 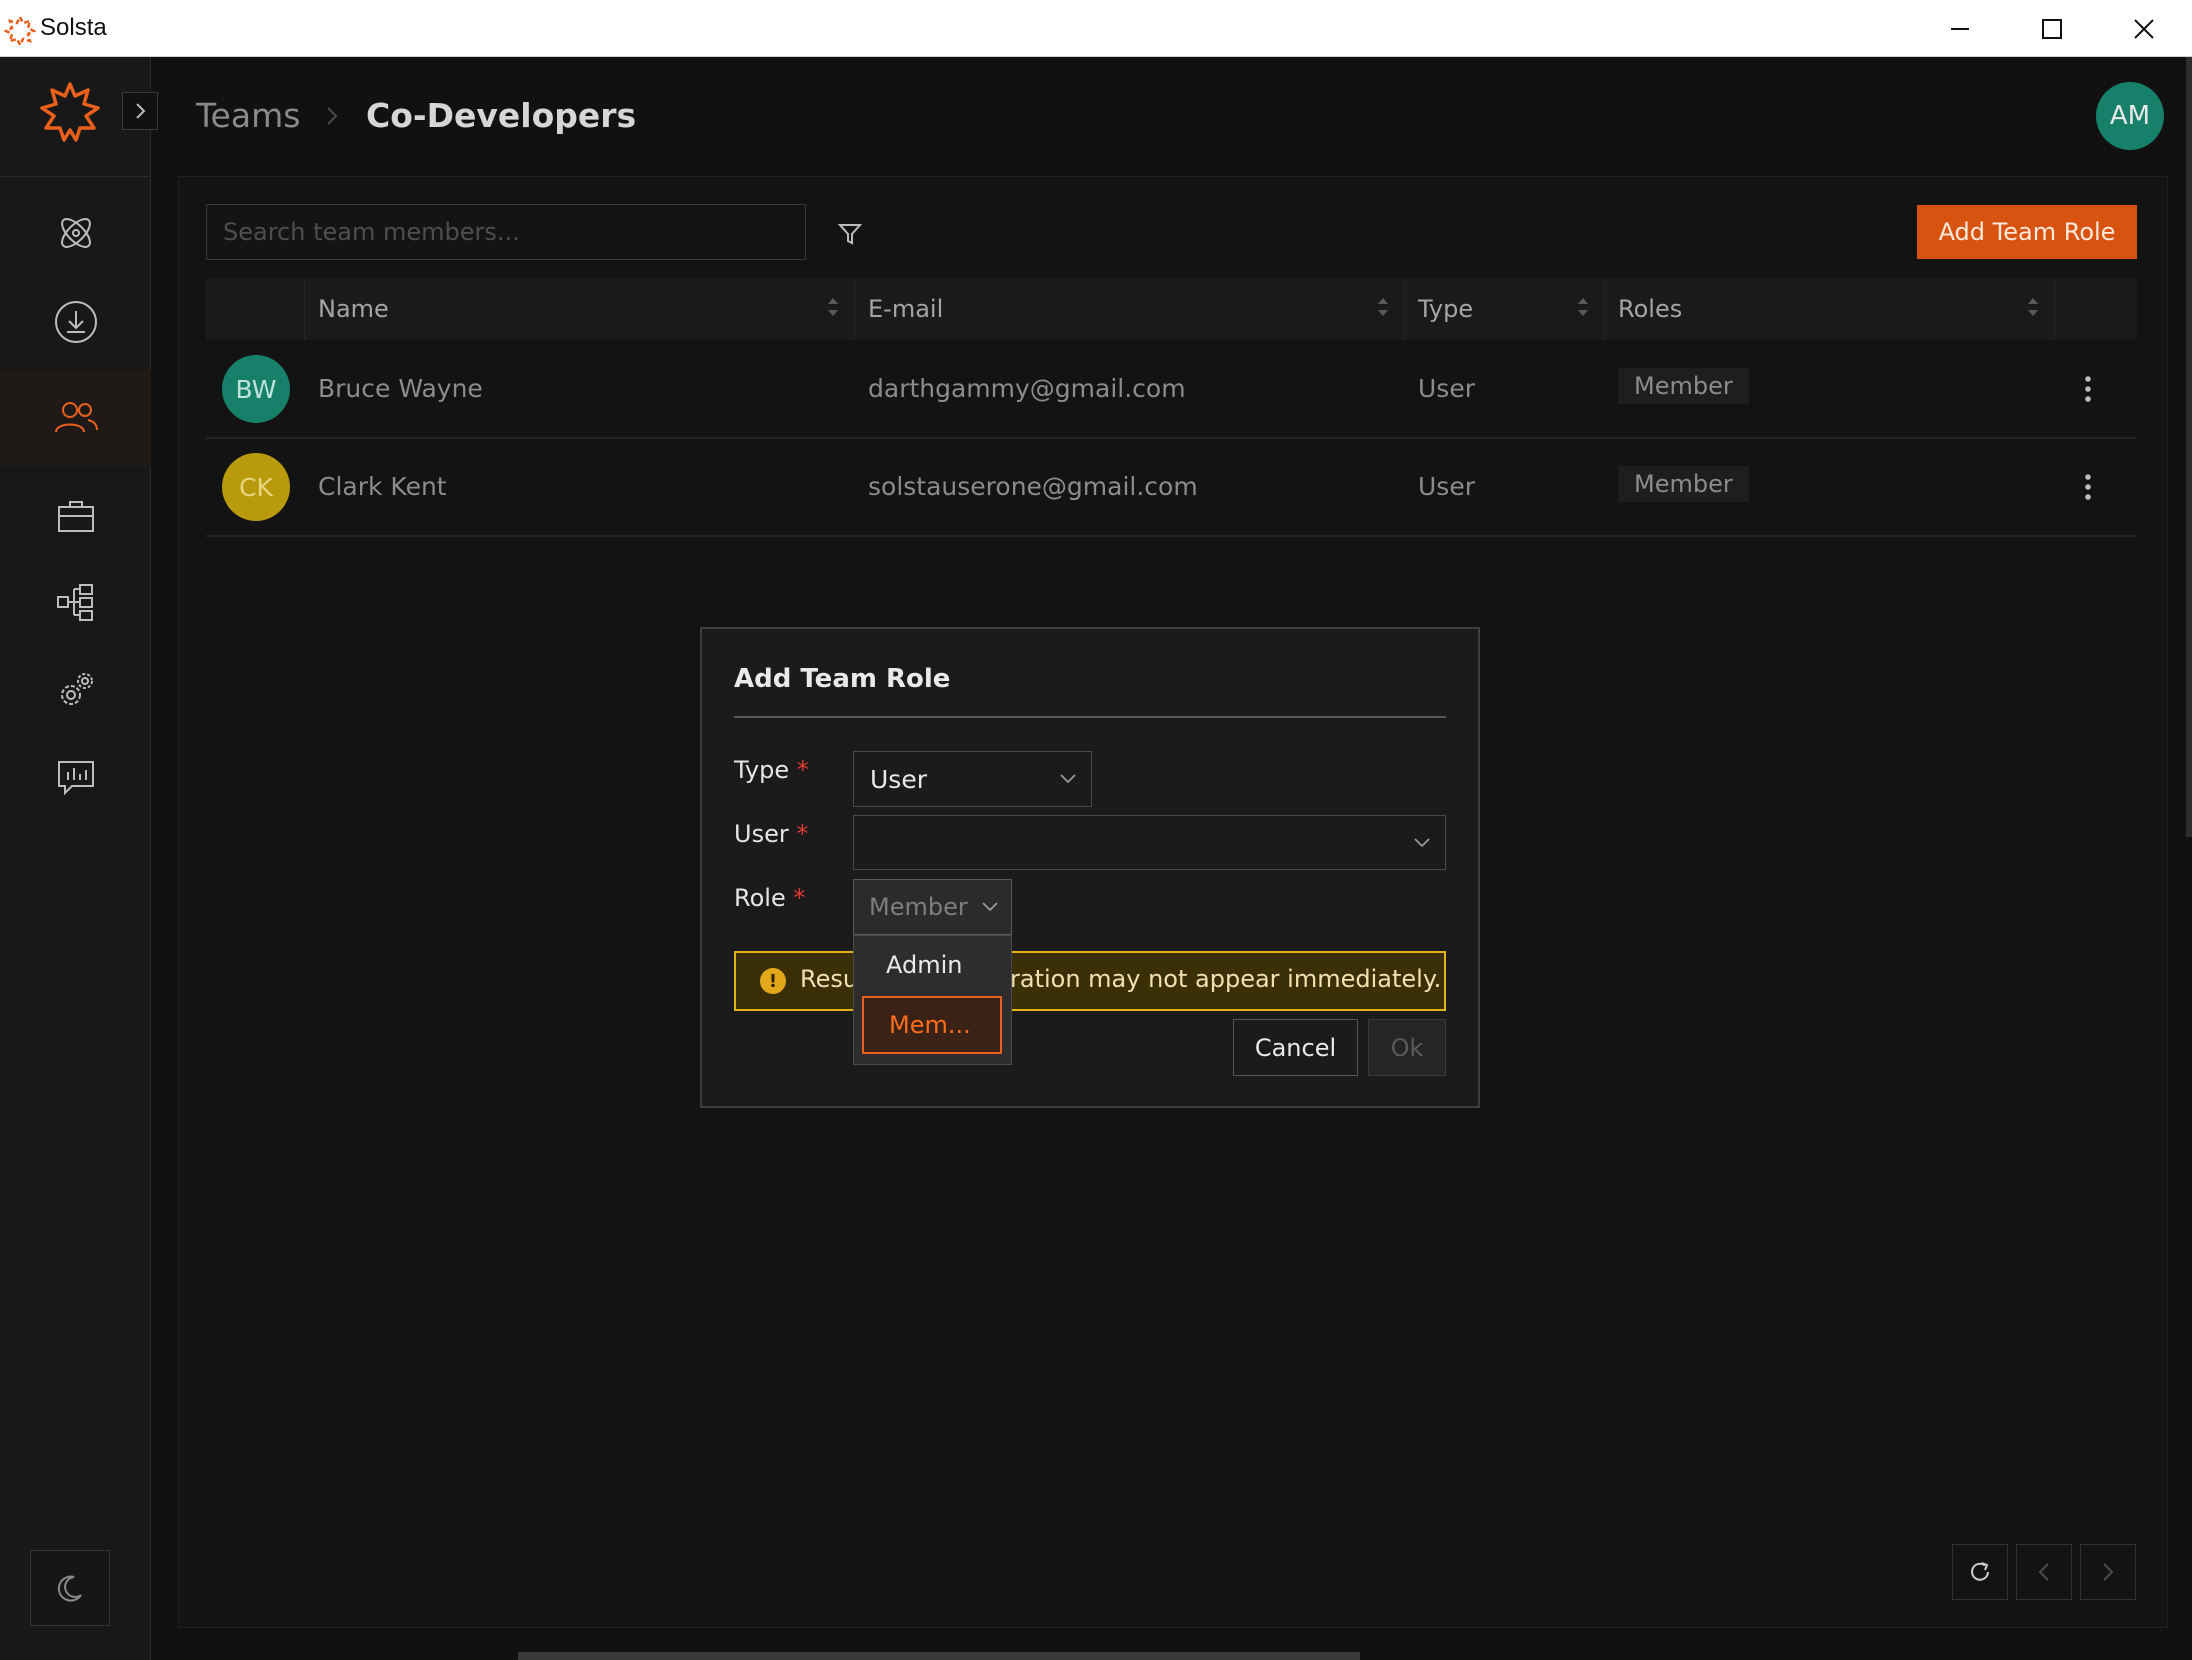 I want to click on maximize-button, so click(x=2052, y=28).